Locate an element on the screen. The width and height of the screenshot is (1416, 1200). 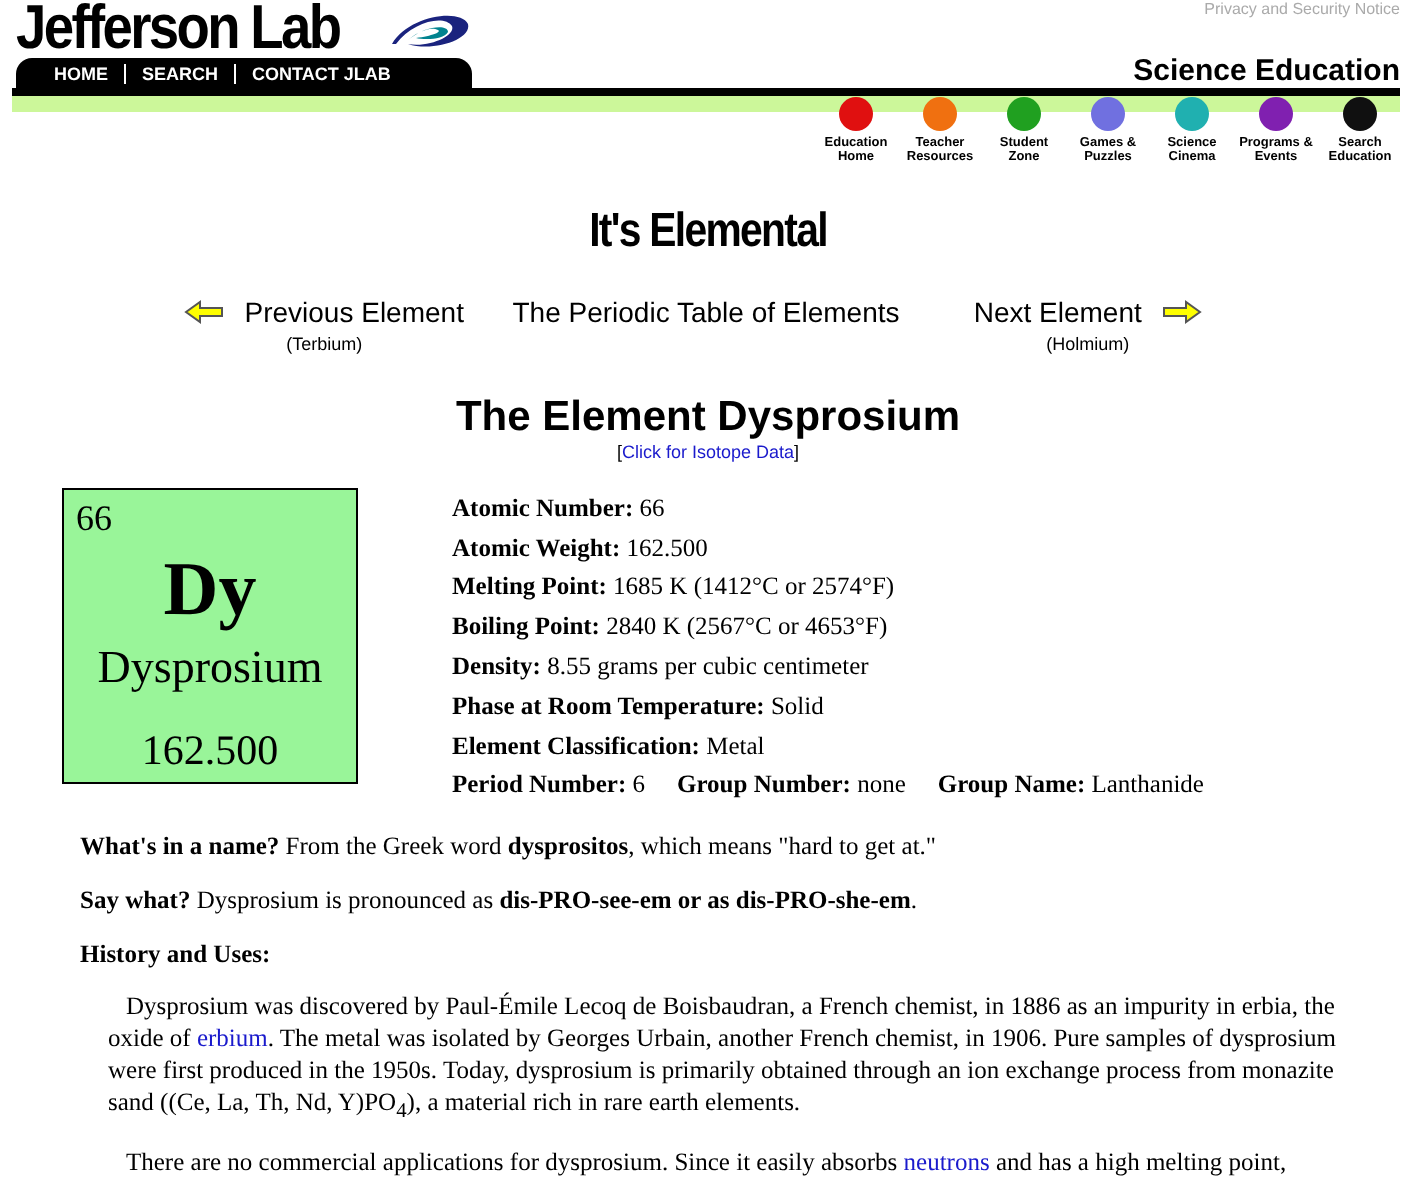
text-link: neutrons is located at coordinates (946, 1161).